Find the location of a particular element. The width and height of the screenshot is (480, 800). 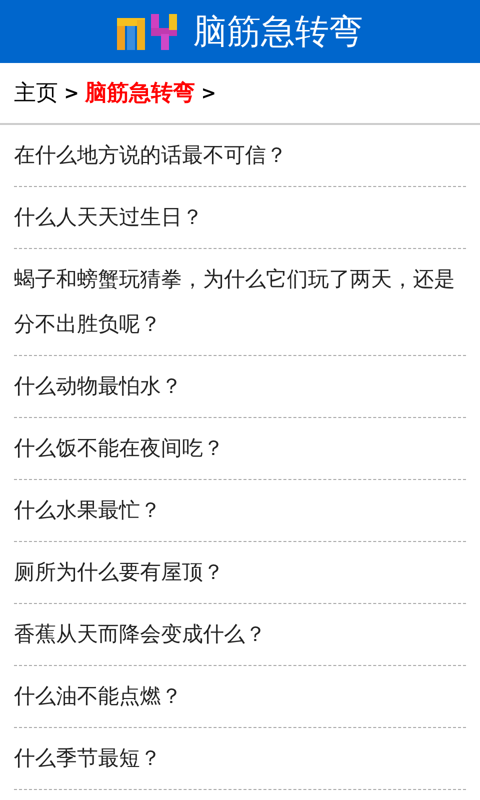

question-link: 什么动物最怕水？ is located at coordinates (240, 386).